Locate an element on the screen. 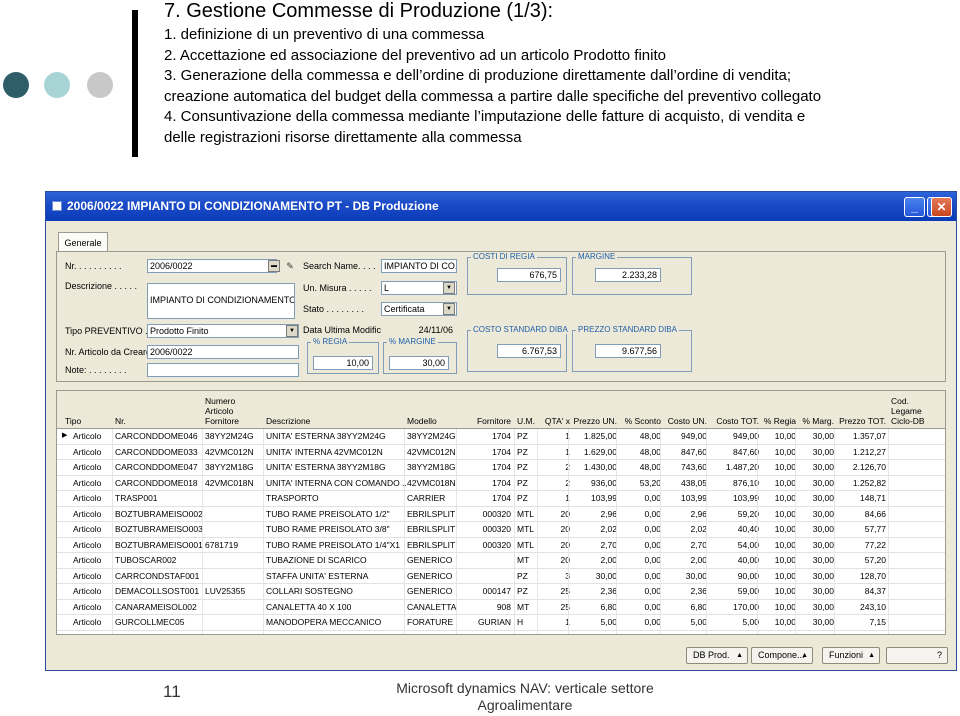 This screenshot has width=960, height=716. table-cell: 1.629,00 is located at coordinates (594, 452).